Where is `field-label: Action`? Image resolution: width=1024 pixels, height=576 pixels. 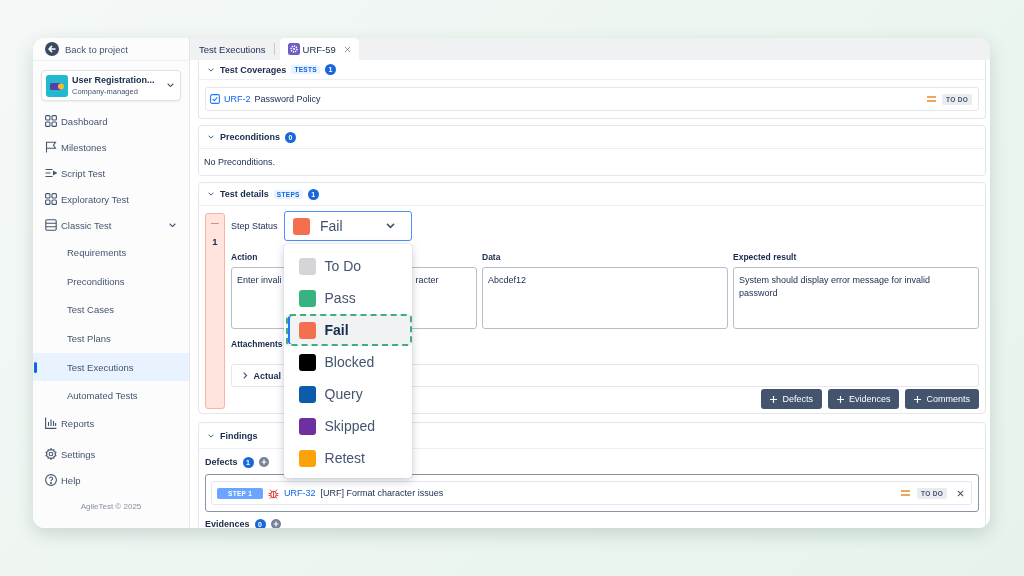
field-label: Action is located at coordinates (245, 257).